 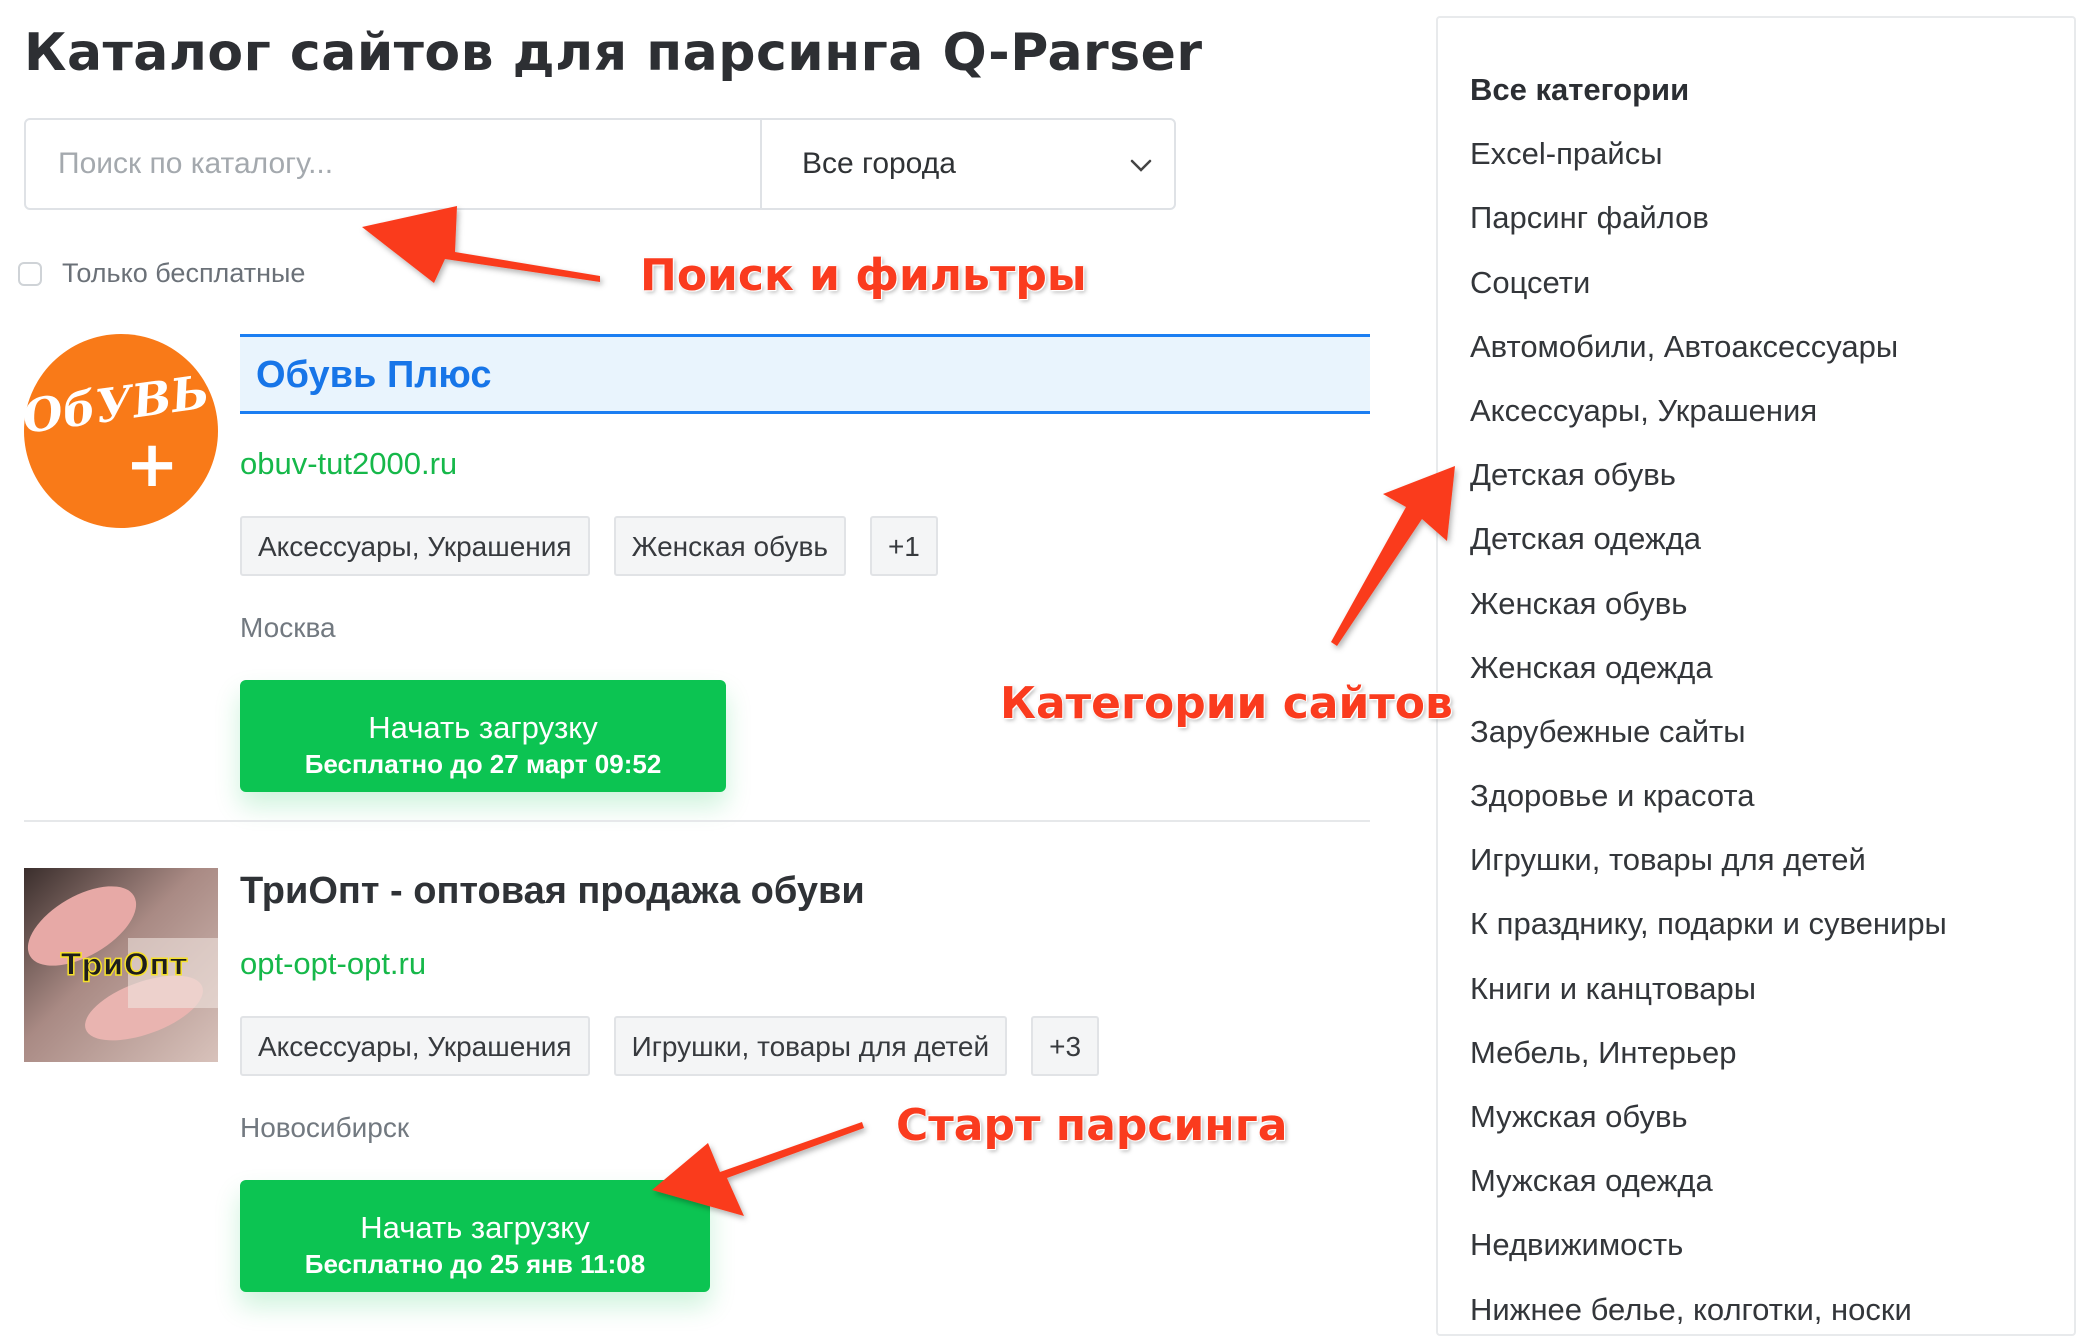 What do you see at coordinates (394, 164) in the screenshot?
I see `catalog-search-input` at bounding box center [394, 164].